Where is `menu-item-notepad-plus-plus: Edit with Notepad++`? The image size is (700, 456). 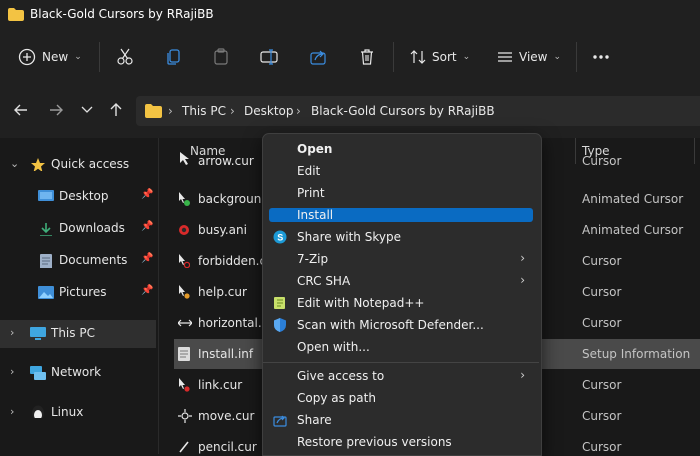 menu-item-notepad-plus-plus: Edit with Notepad++ is located at coordinates (401, 303).